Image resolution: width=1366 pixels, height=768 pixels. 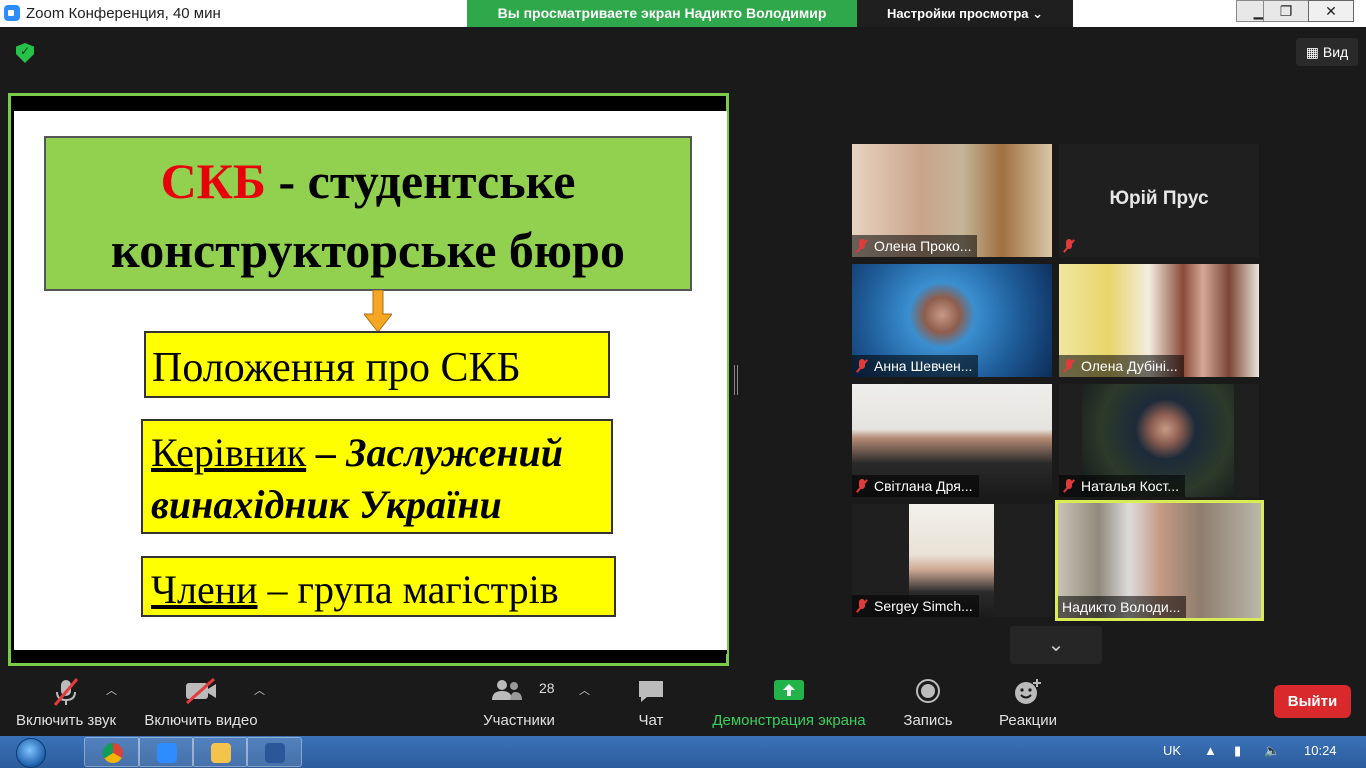 What do you see at coordinates (789, 690) in the screenshot?
I see `share-screen-icon` at bounding box center [789, 690].